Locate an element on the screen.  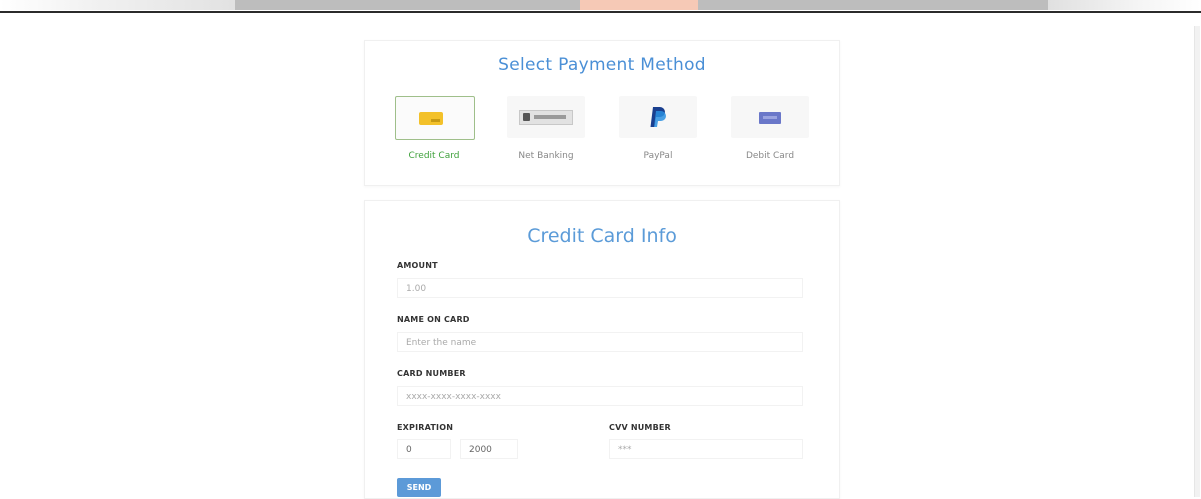
expiration-label: EXPIRATION is located at coordinates (425, 427).